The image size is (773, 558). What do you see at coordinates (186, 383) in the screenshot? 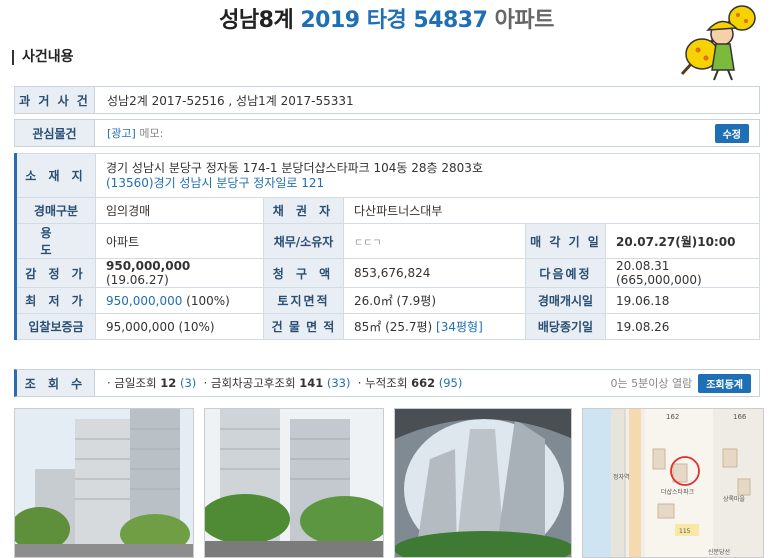
I see `today-sub: (3)` at bounding box center [186, 383].